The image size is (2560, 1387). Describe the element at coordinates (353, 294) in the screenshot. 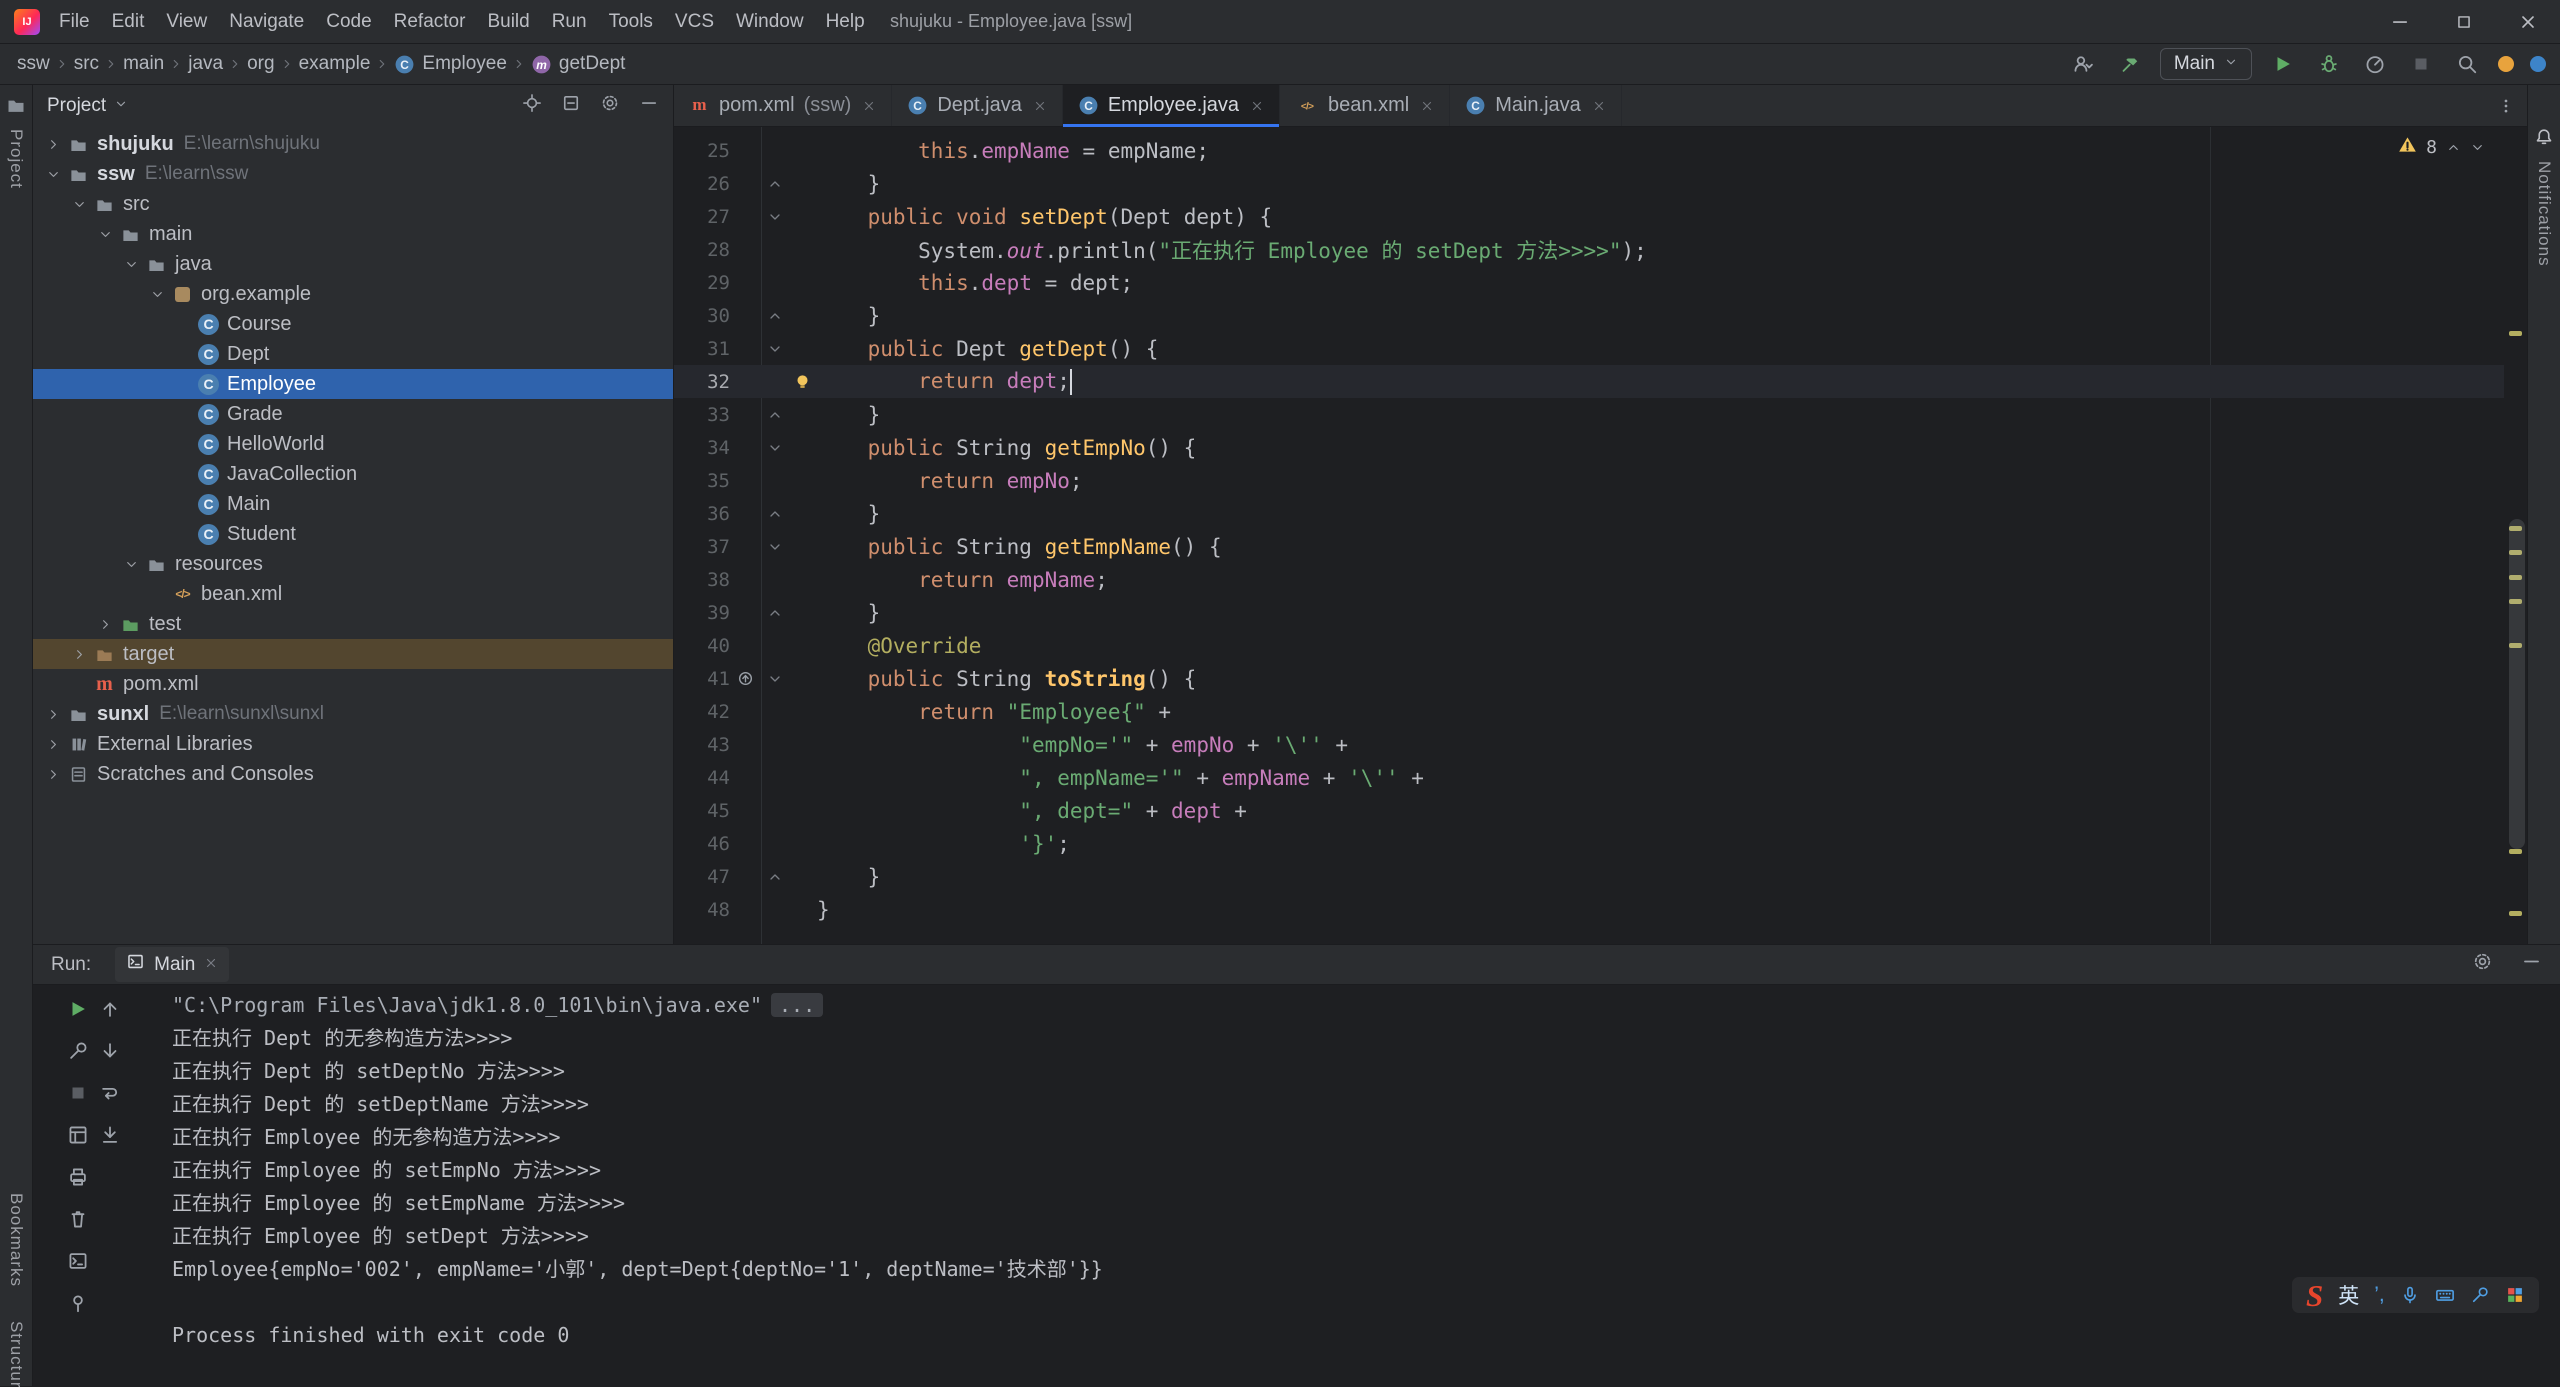

I see `tree-item-org-example: org.example` at that location.